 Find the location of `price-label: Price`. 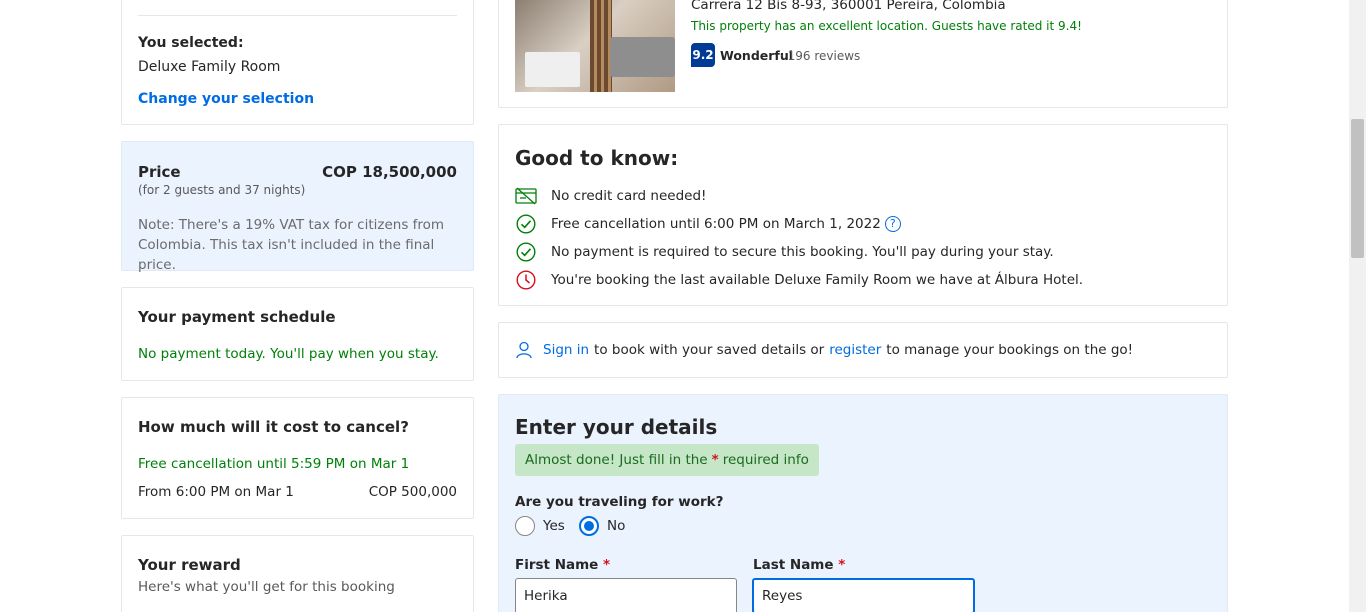

price-label: Price is located at coordinates (159, 172).